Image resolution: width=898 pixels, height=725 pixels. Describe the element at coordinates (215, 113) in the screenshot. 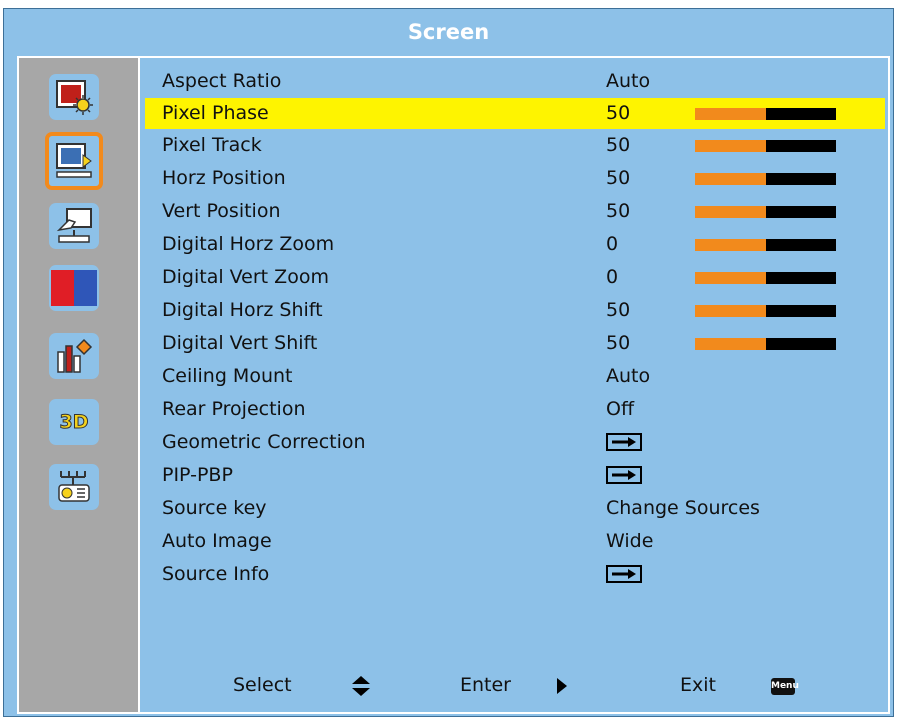

I see `menu-item-label: Pixel Phase` at that location.